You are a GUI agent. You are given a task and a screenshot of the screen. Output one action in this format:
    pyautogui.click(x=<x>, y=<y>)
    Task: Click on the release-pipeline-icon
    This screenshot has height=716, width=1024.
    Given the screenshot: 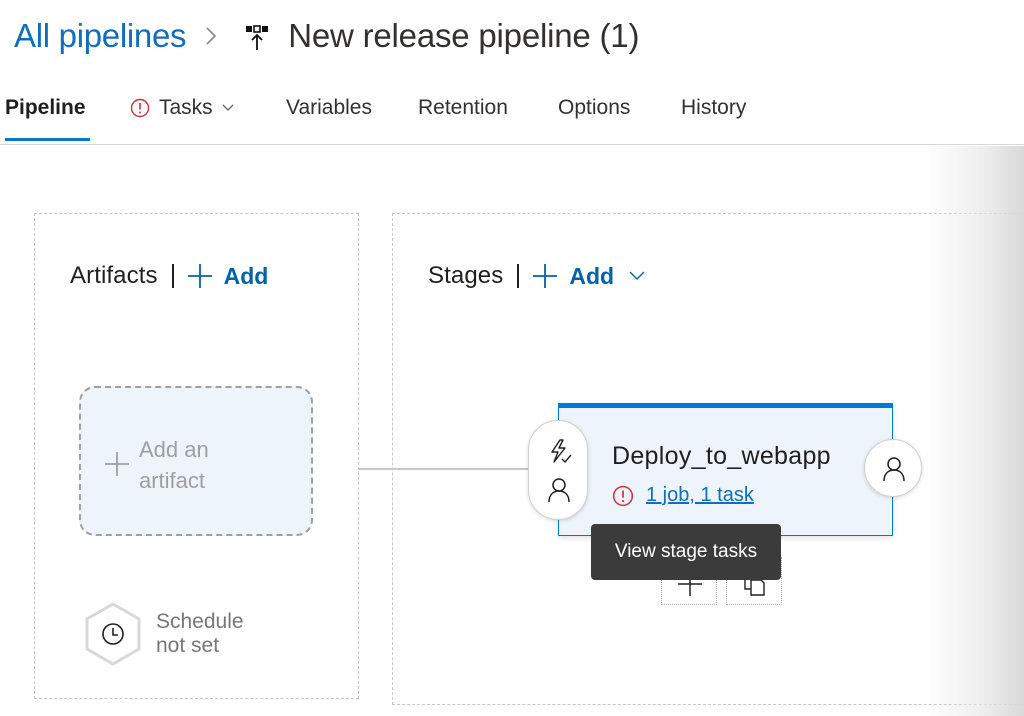 What is the action you would take?
    pyautogui.click(x=257, y=36)
    